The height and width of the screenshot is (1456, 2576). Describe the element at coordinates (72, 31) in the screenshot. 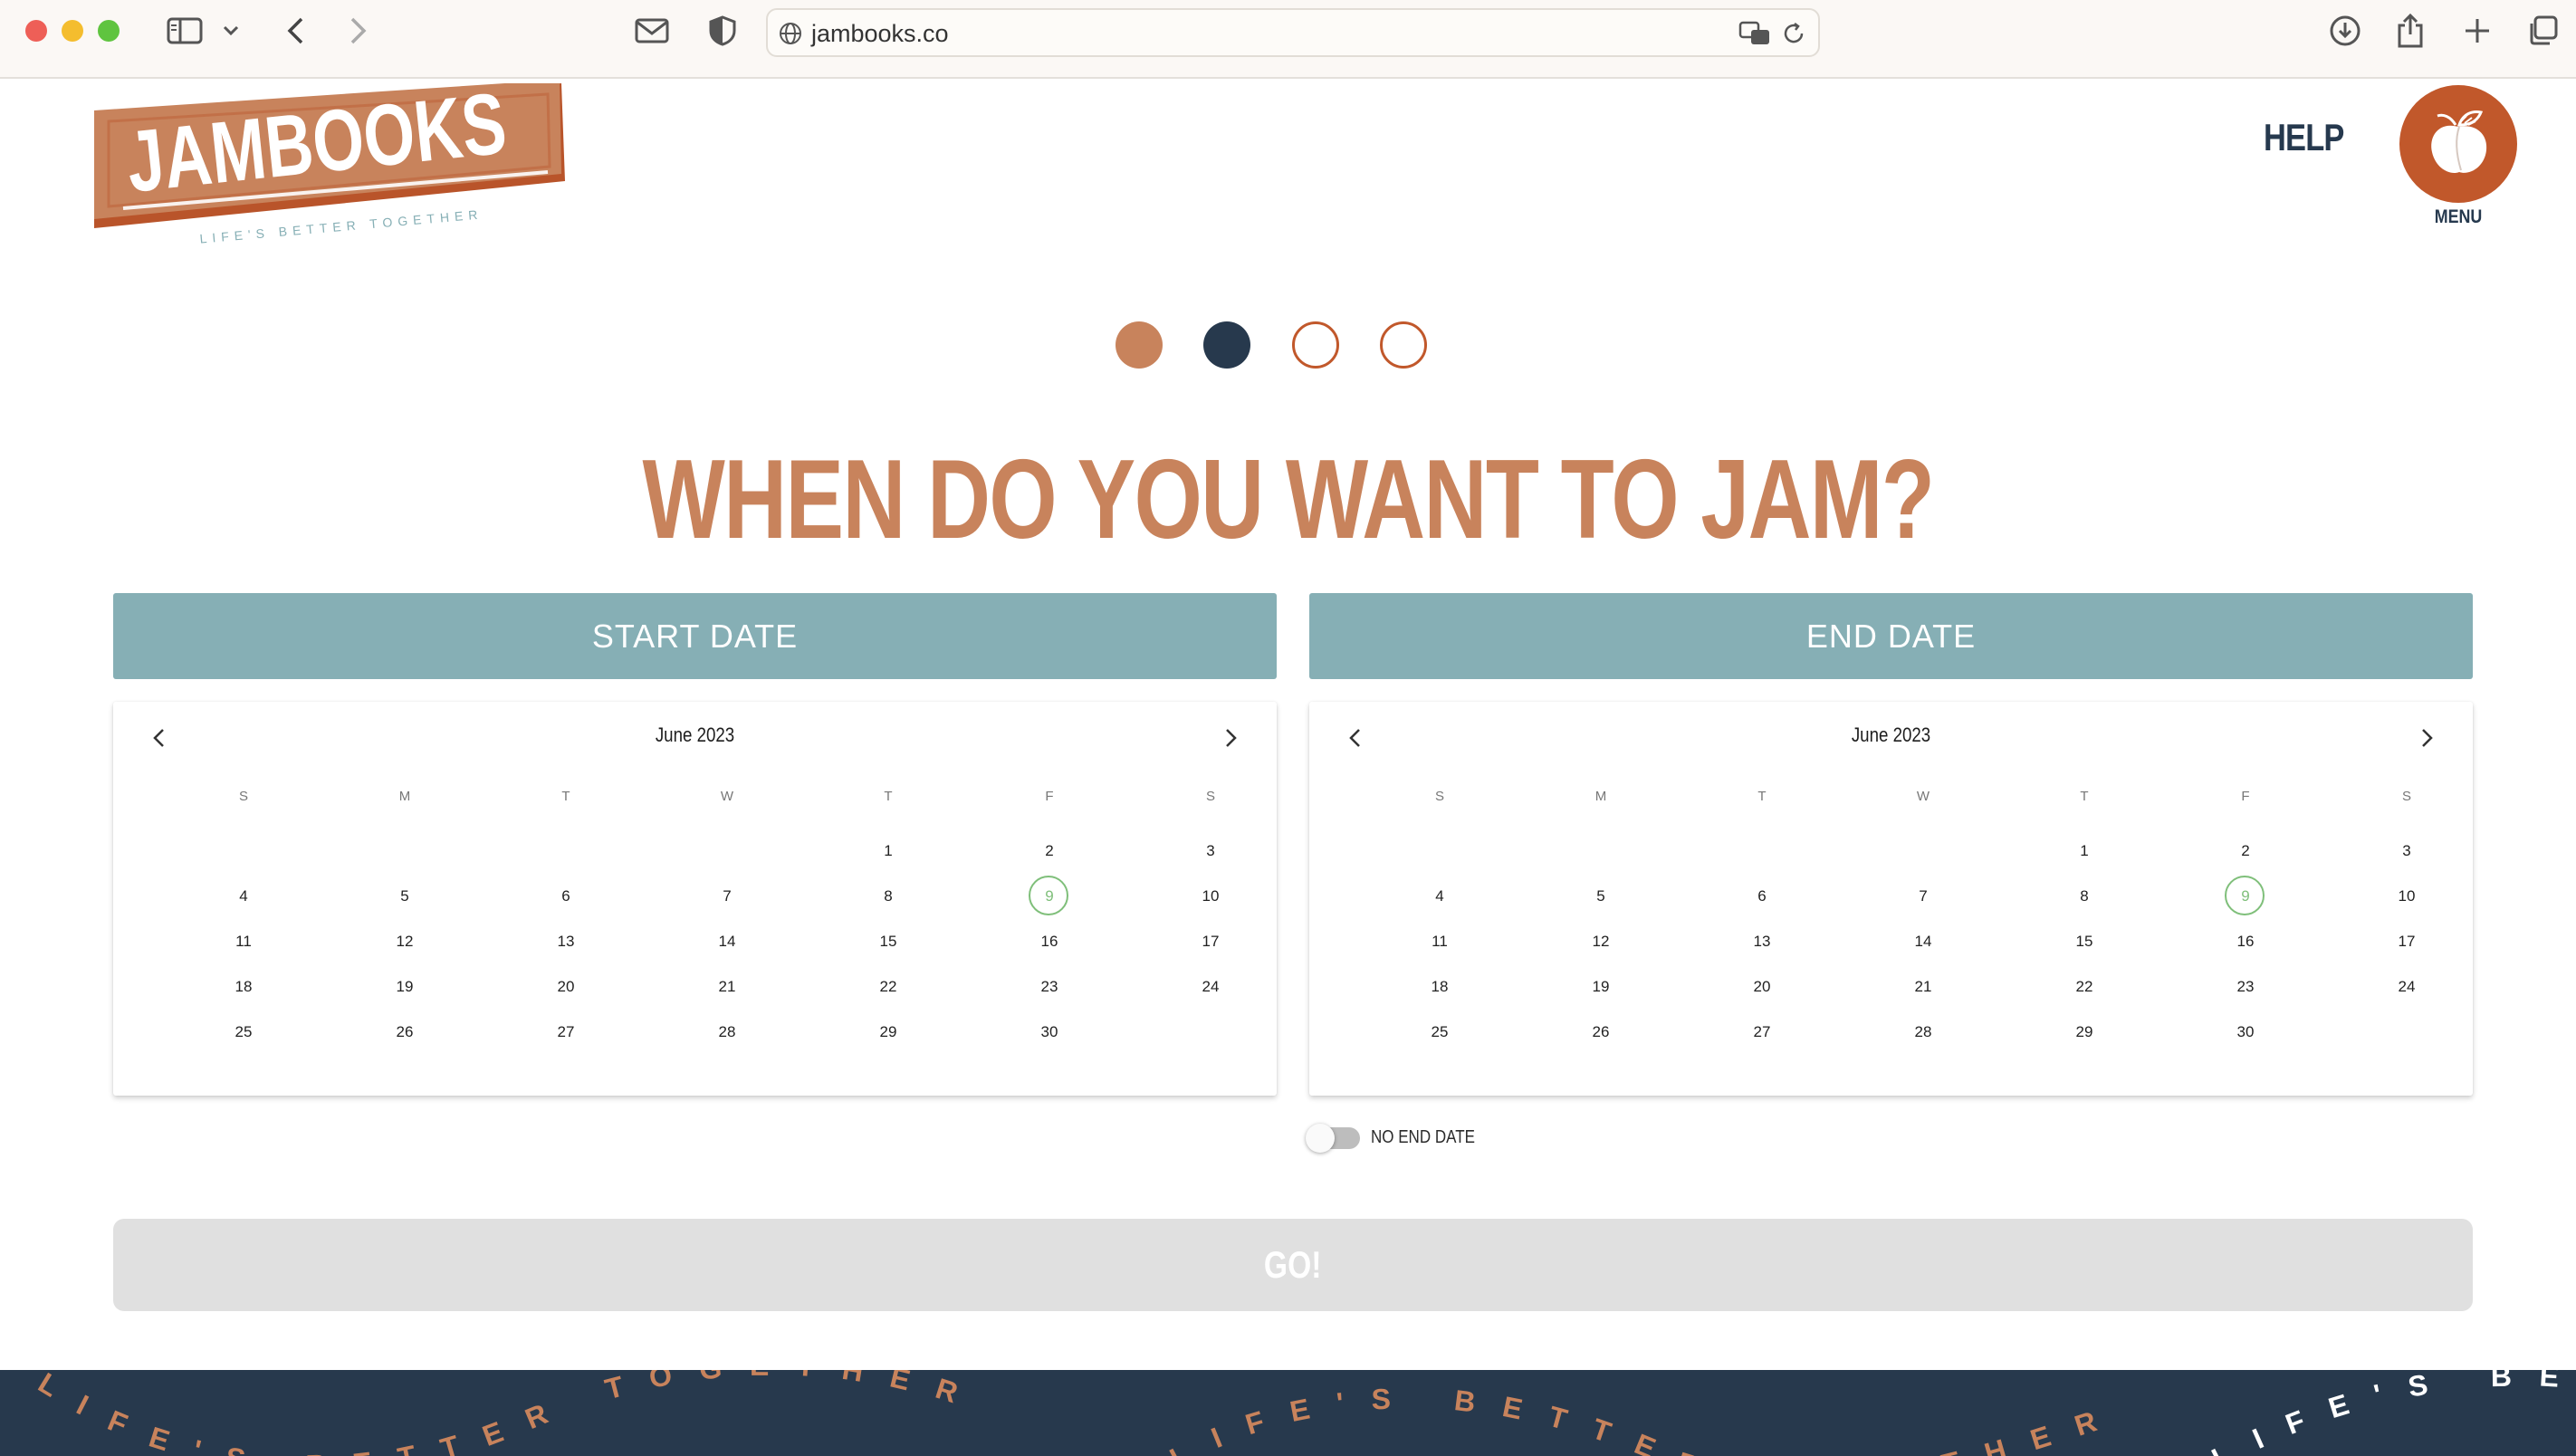

I see `minimize-window-button` at that location.